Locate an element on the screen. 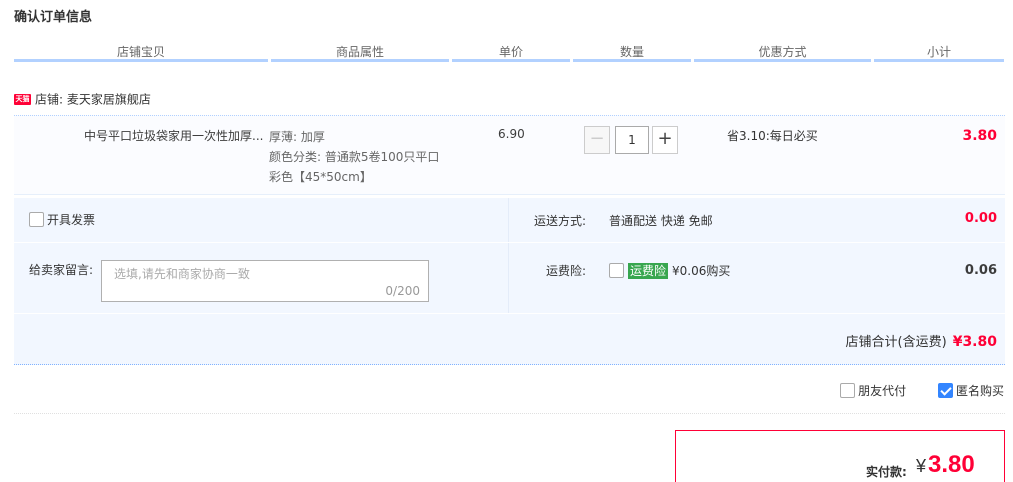 This screenshot has height=482, width=1013. message-label: 给卖家留言: is located at coordinates (61, 270).